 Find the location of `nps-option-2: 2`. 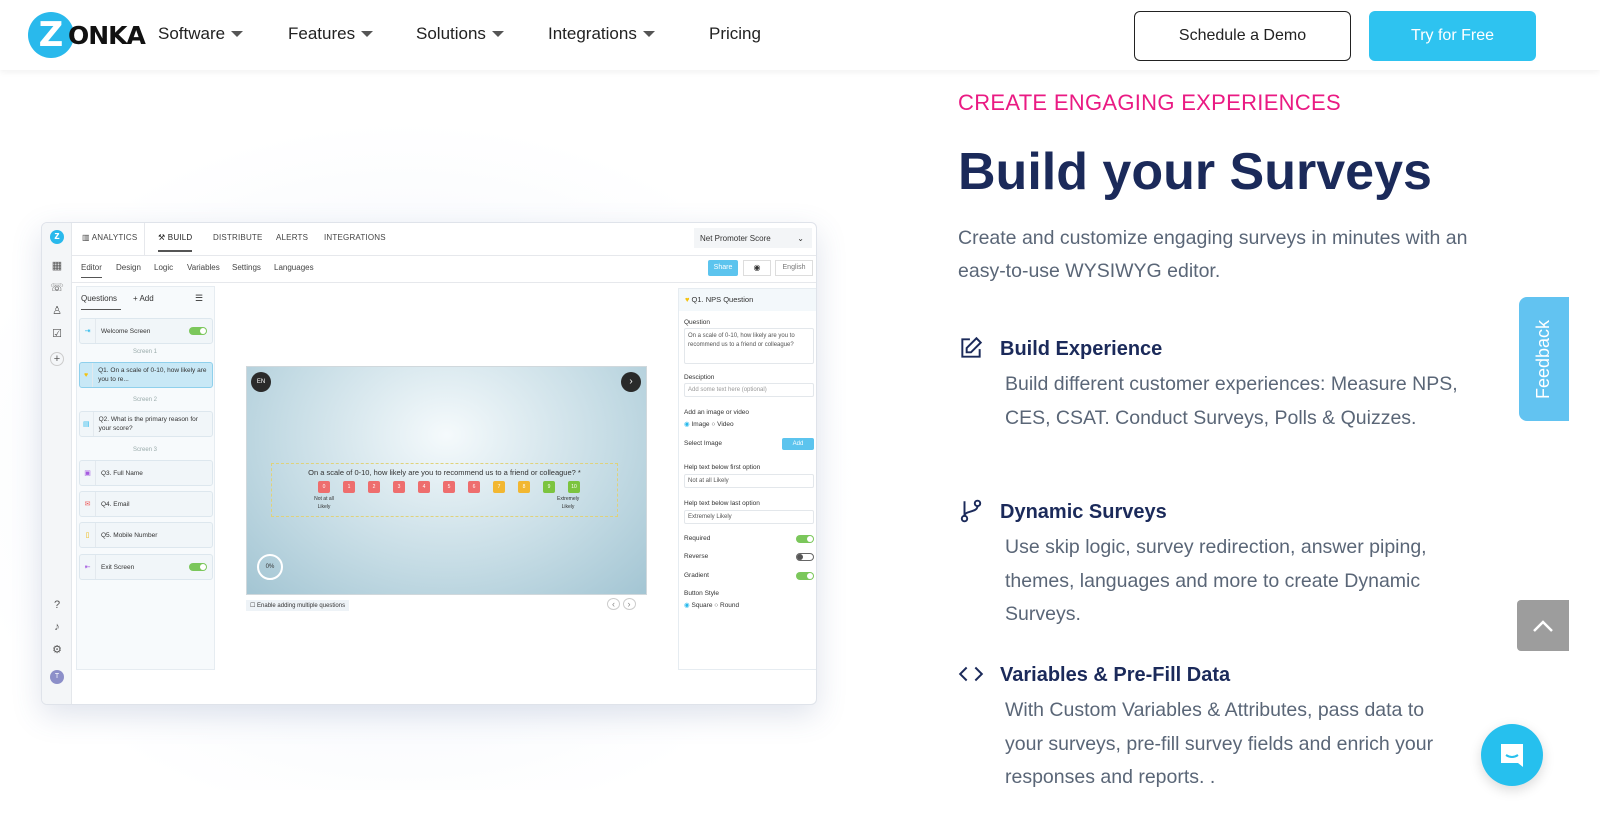

nps-option-2: 2 is located at coordinates (374, 487).